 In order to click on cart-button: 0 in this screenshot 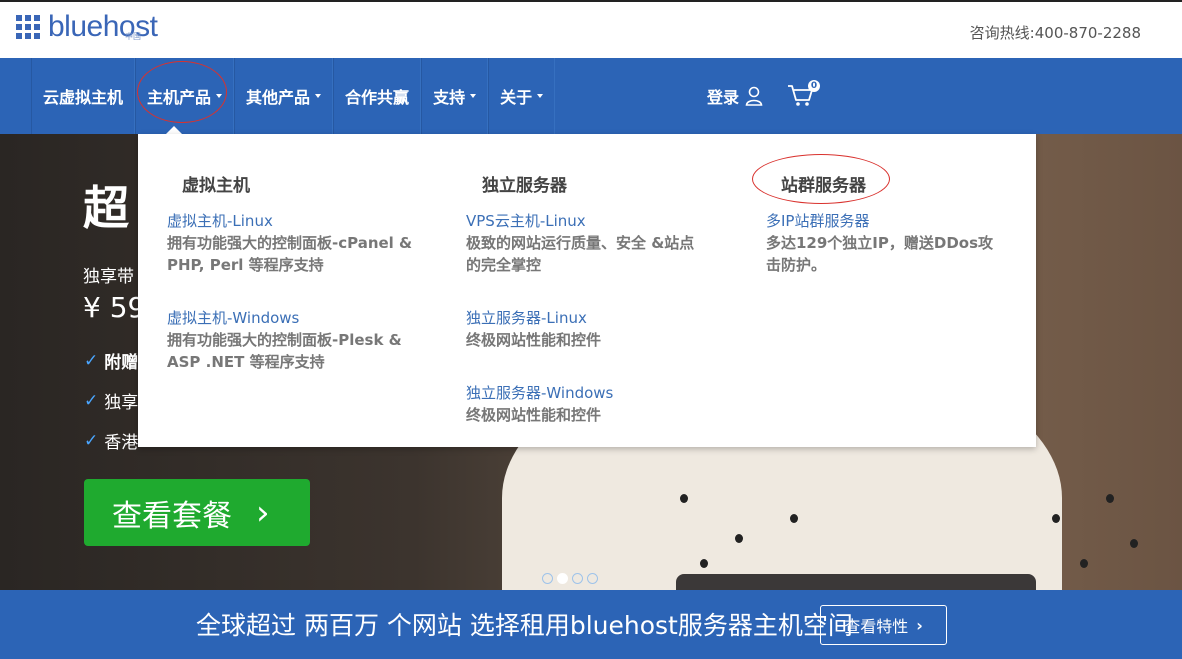, I will do `click(804, 96)`.